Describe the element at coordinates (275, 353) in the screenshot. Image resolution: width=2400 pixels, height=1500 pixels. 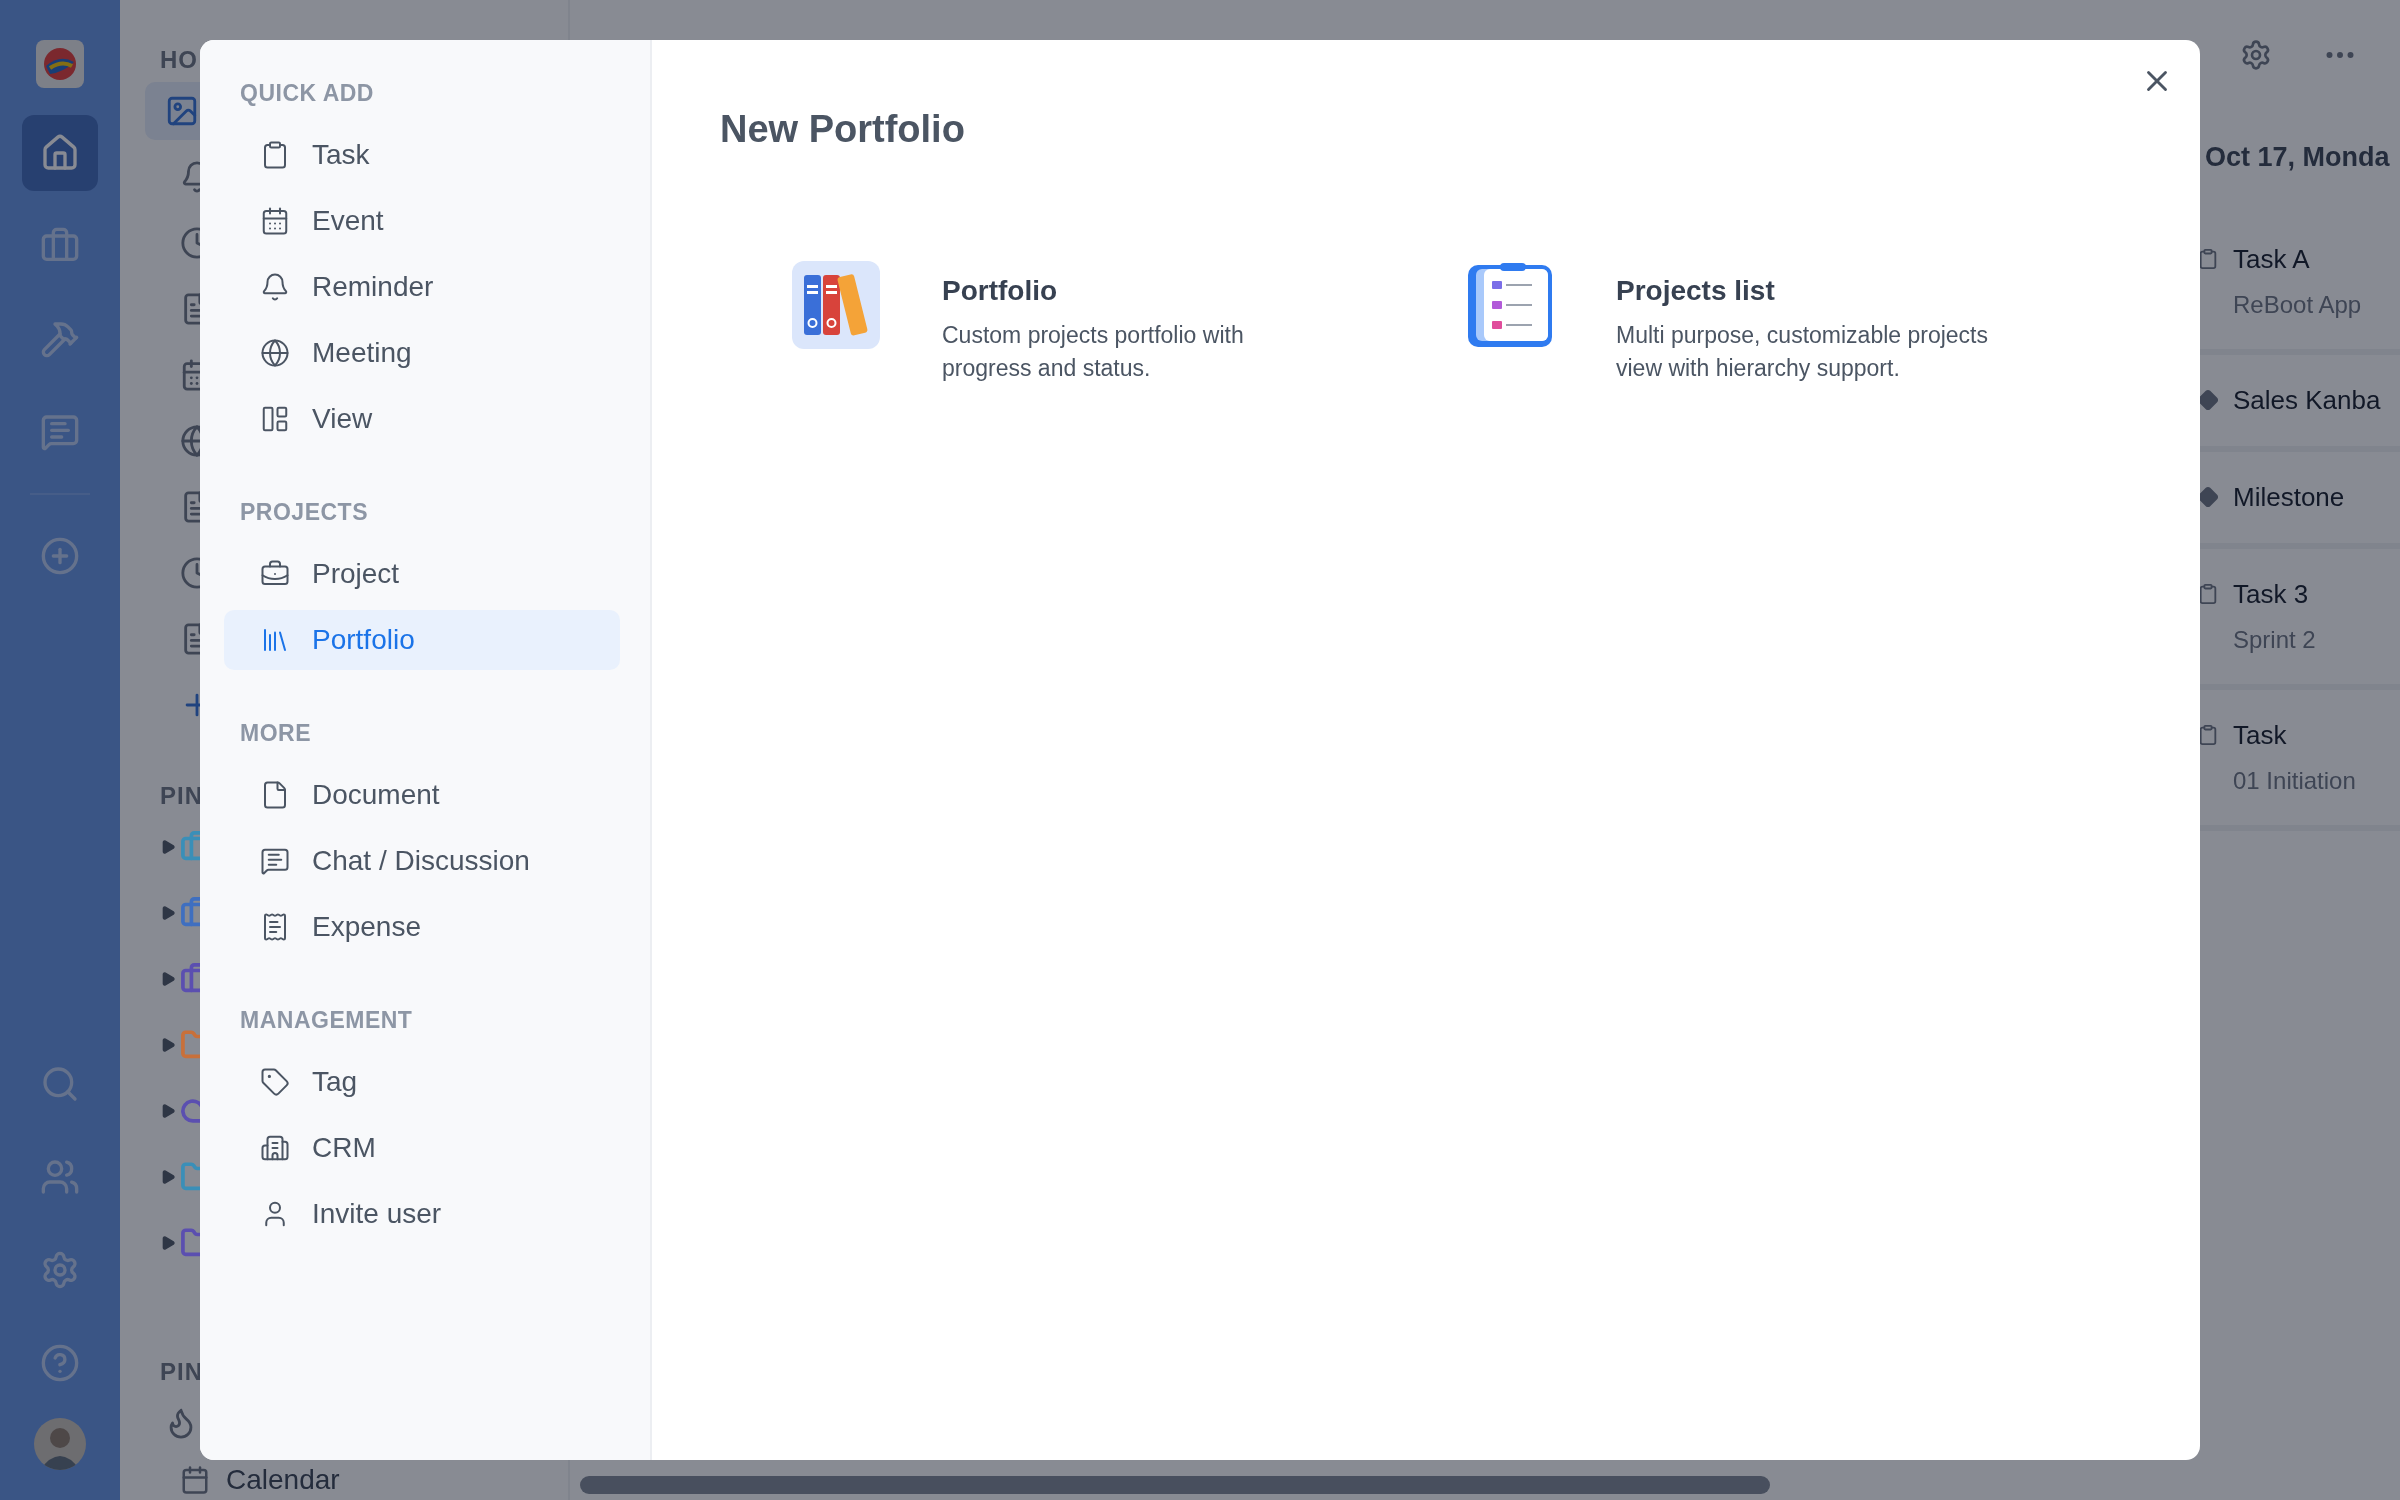
I see `globe-icon` at that location.